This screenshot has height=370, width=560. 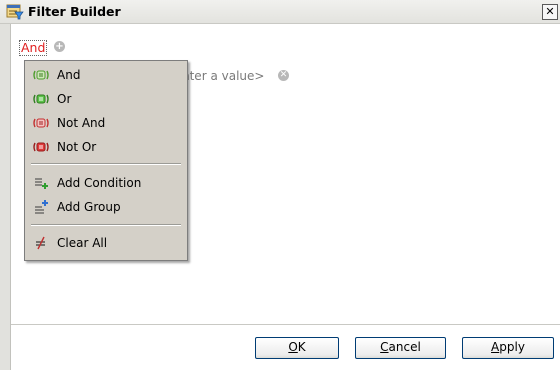 What do you see at coordinates (77, 147) in the screenshot?
I see `menu-item-label: Not Or` at bounding box center [77, 147].